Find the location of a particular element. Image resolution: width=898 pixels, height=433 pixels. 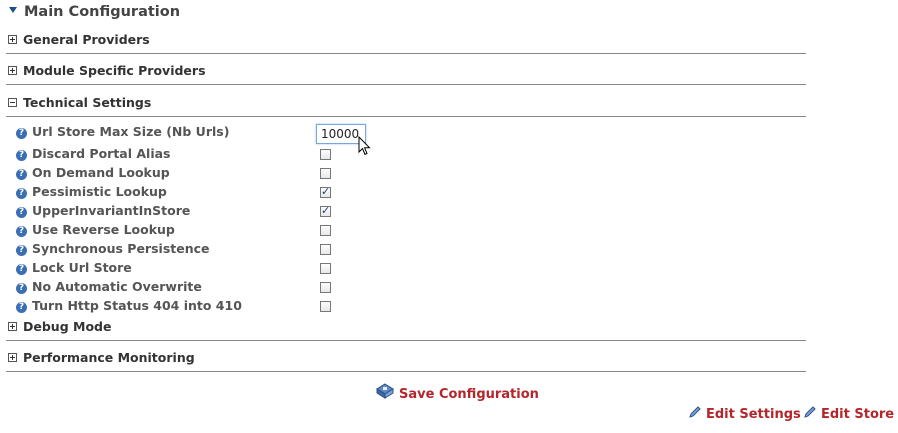

upper-invariant-in-store-checkbox: ✓ is located at coordinates (325, 210).